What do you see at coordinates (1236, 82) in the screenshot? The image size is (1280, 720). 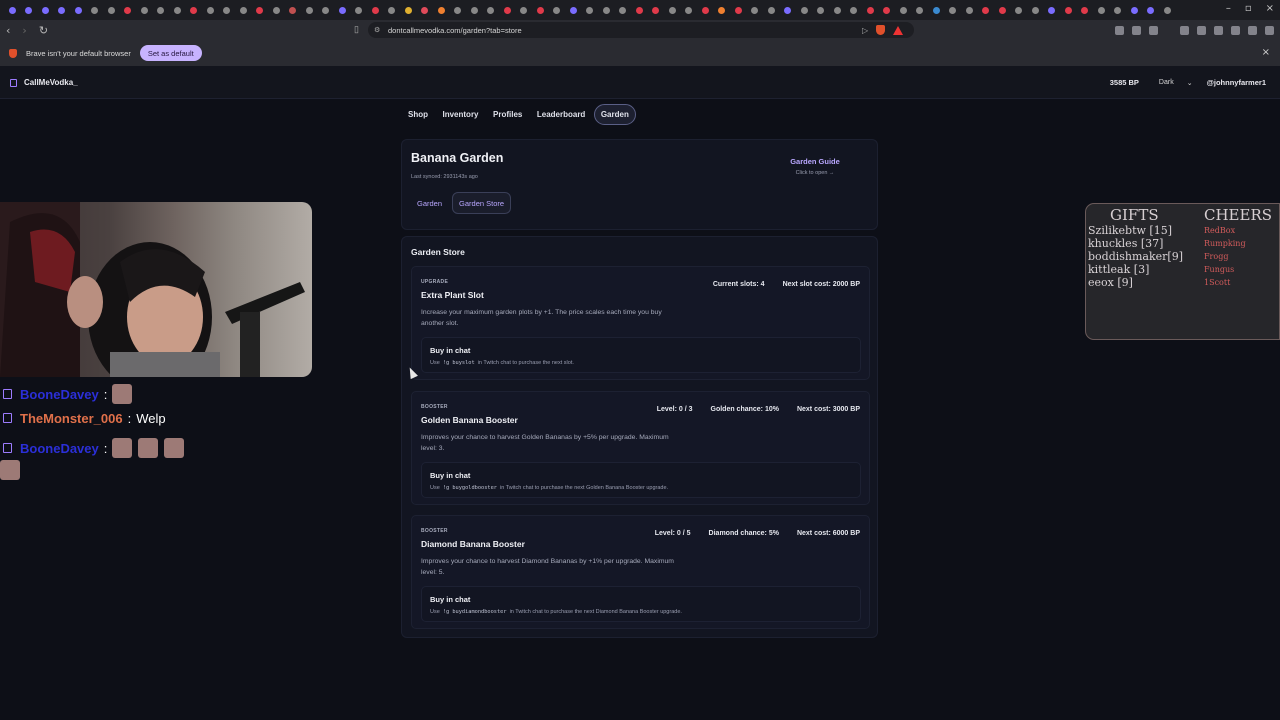 I see `user-handle: @johnnyfarmer1` at bounding box center [1236, 82].